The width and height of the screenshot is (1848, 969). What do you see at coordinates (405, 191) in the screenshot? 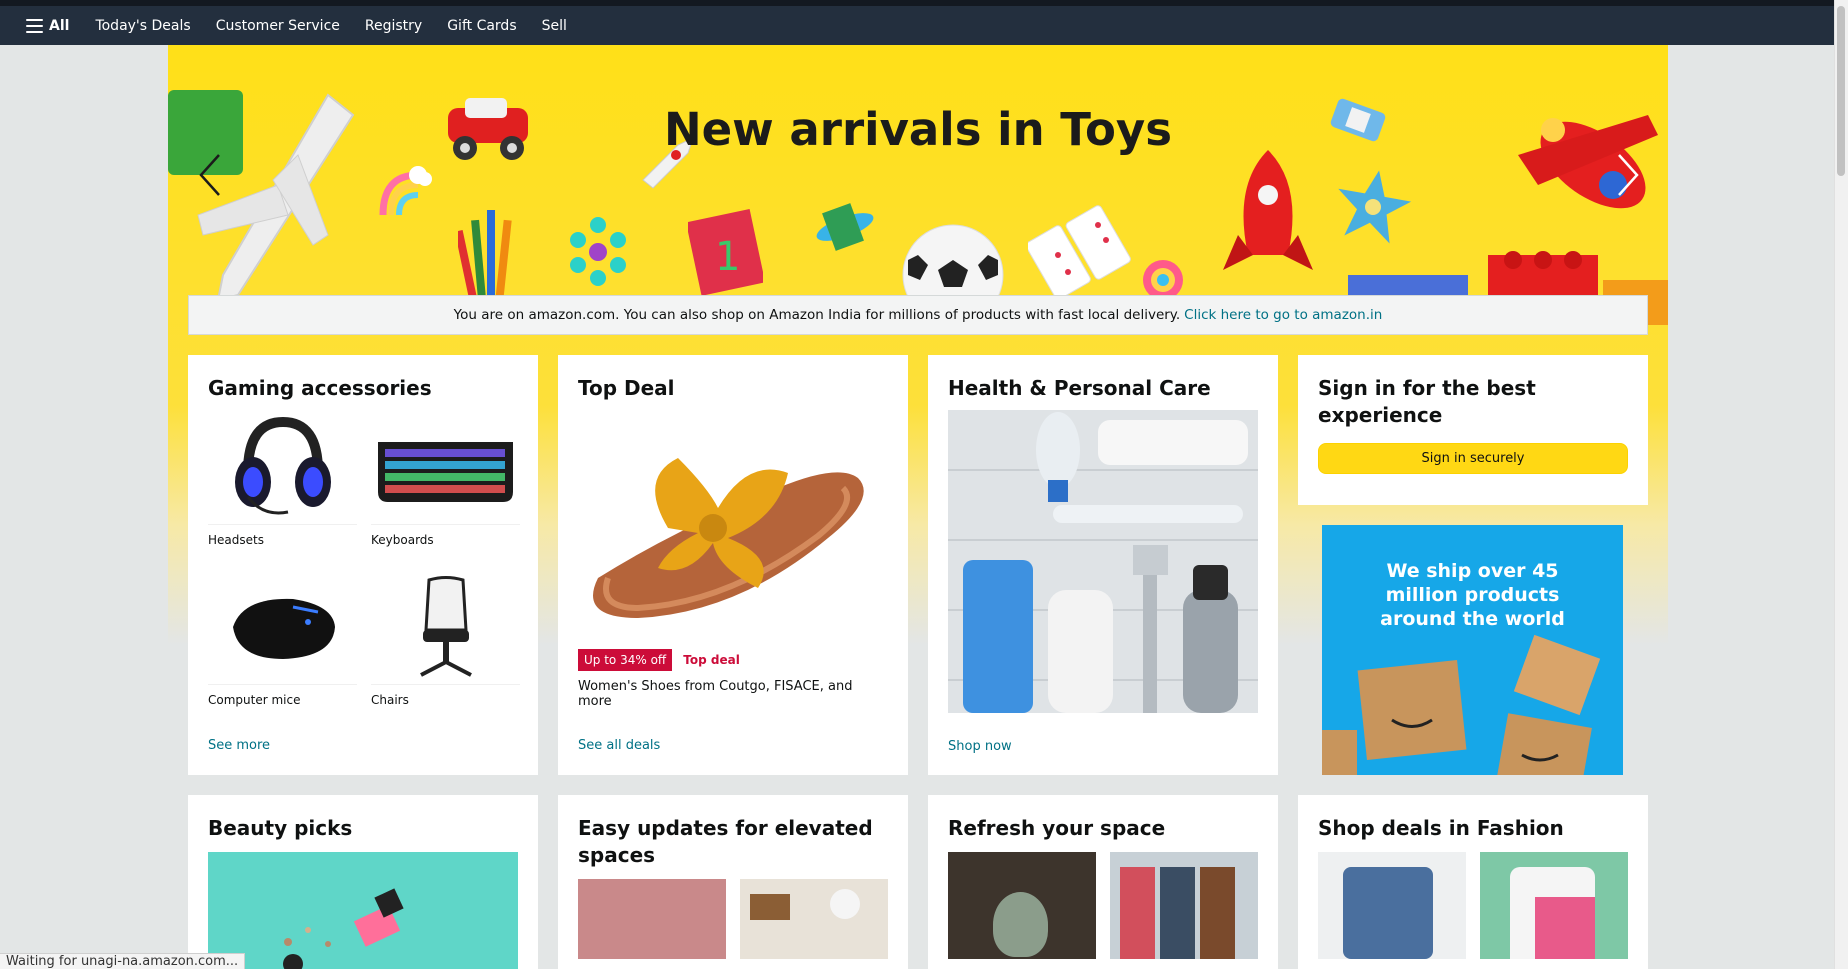
I see `rainbow-cloud-image` at bounding box center [405, 191].